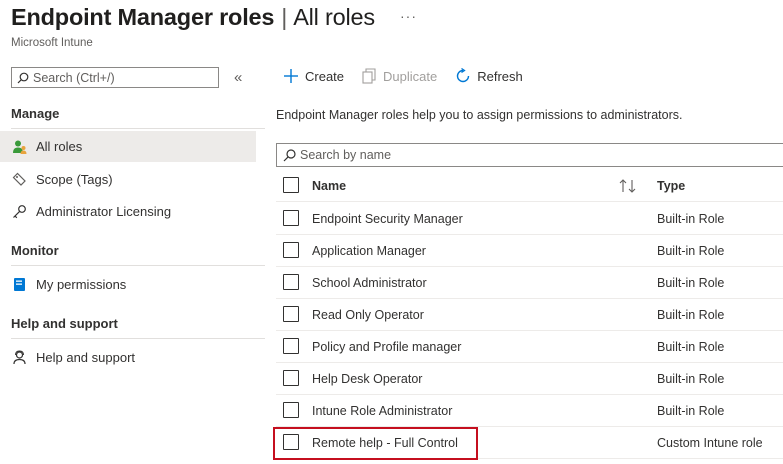  What do you see at coordinates (104, 211) in the screenshot?
I see `sidebar-item-label: Administrator Licensing` at bounding box center [104, 211].